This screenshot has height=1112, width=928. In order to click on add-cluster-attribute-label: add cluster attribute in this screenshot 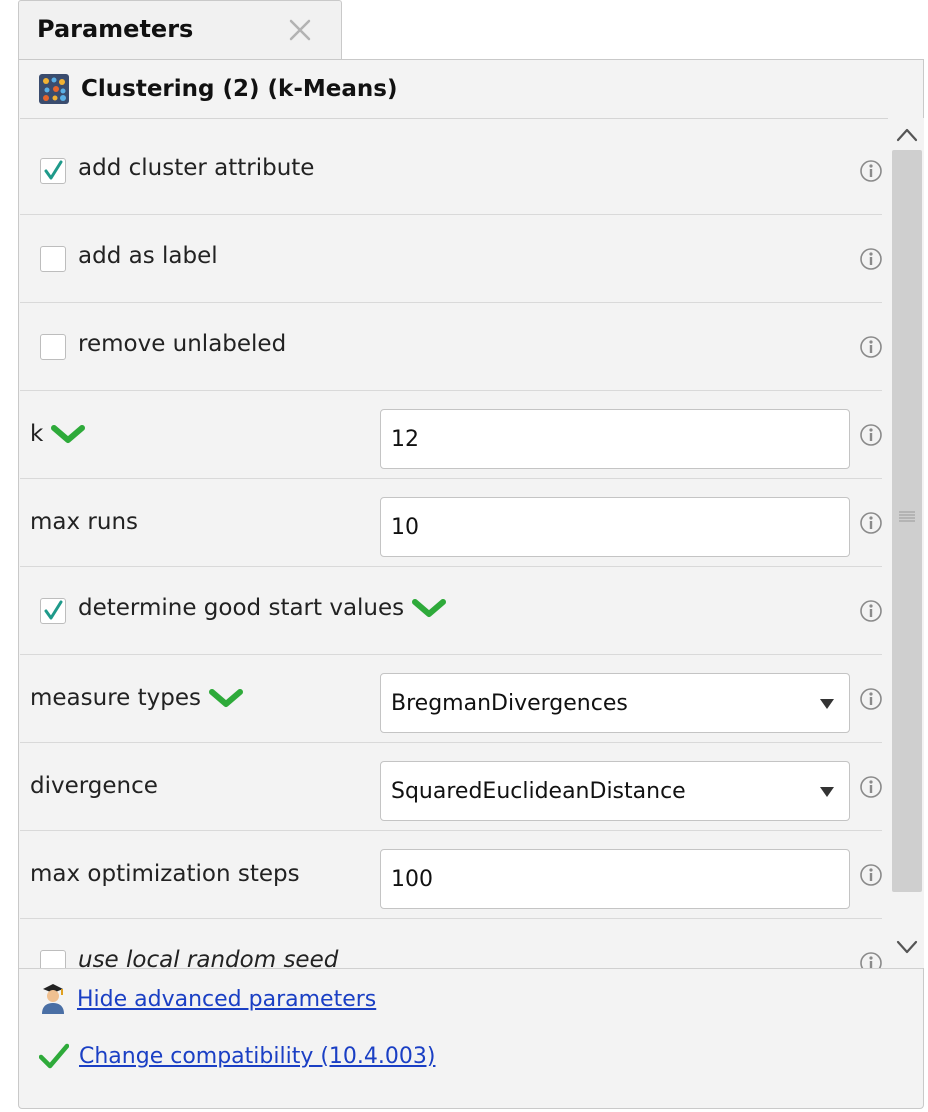, I will do `click(196, 168)`.